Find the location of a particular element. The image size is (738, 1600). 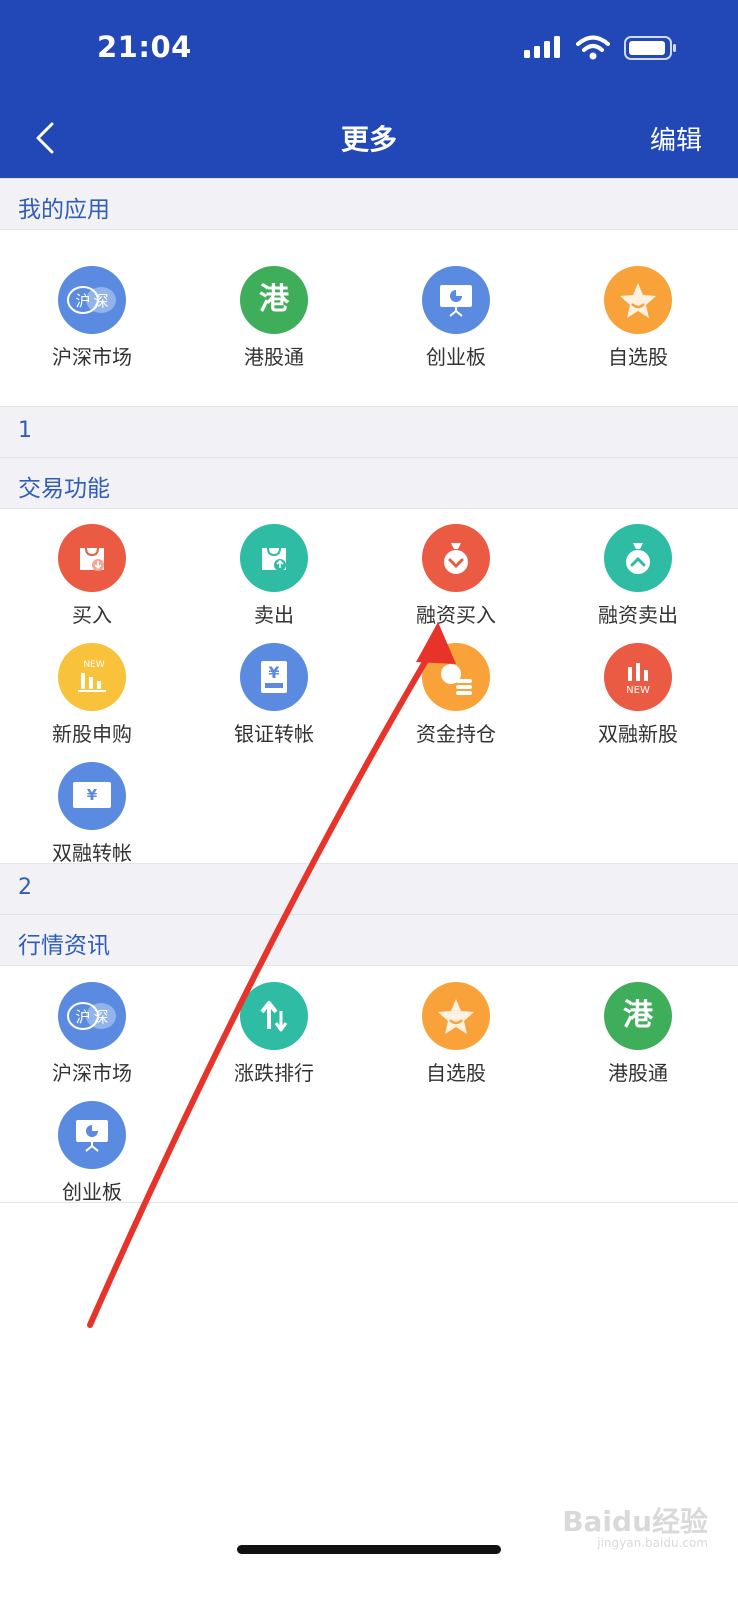

app-label: 资金持仓 is located at coordinates (456, 734).